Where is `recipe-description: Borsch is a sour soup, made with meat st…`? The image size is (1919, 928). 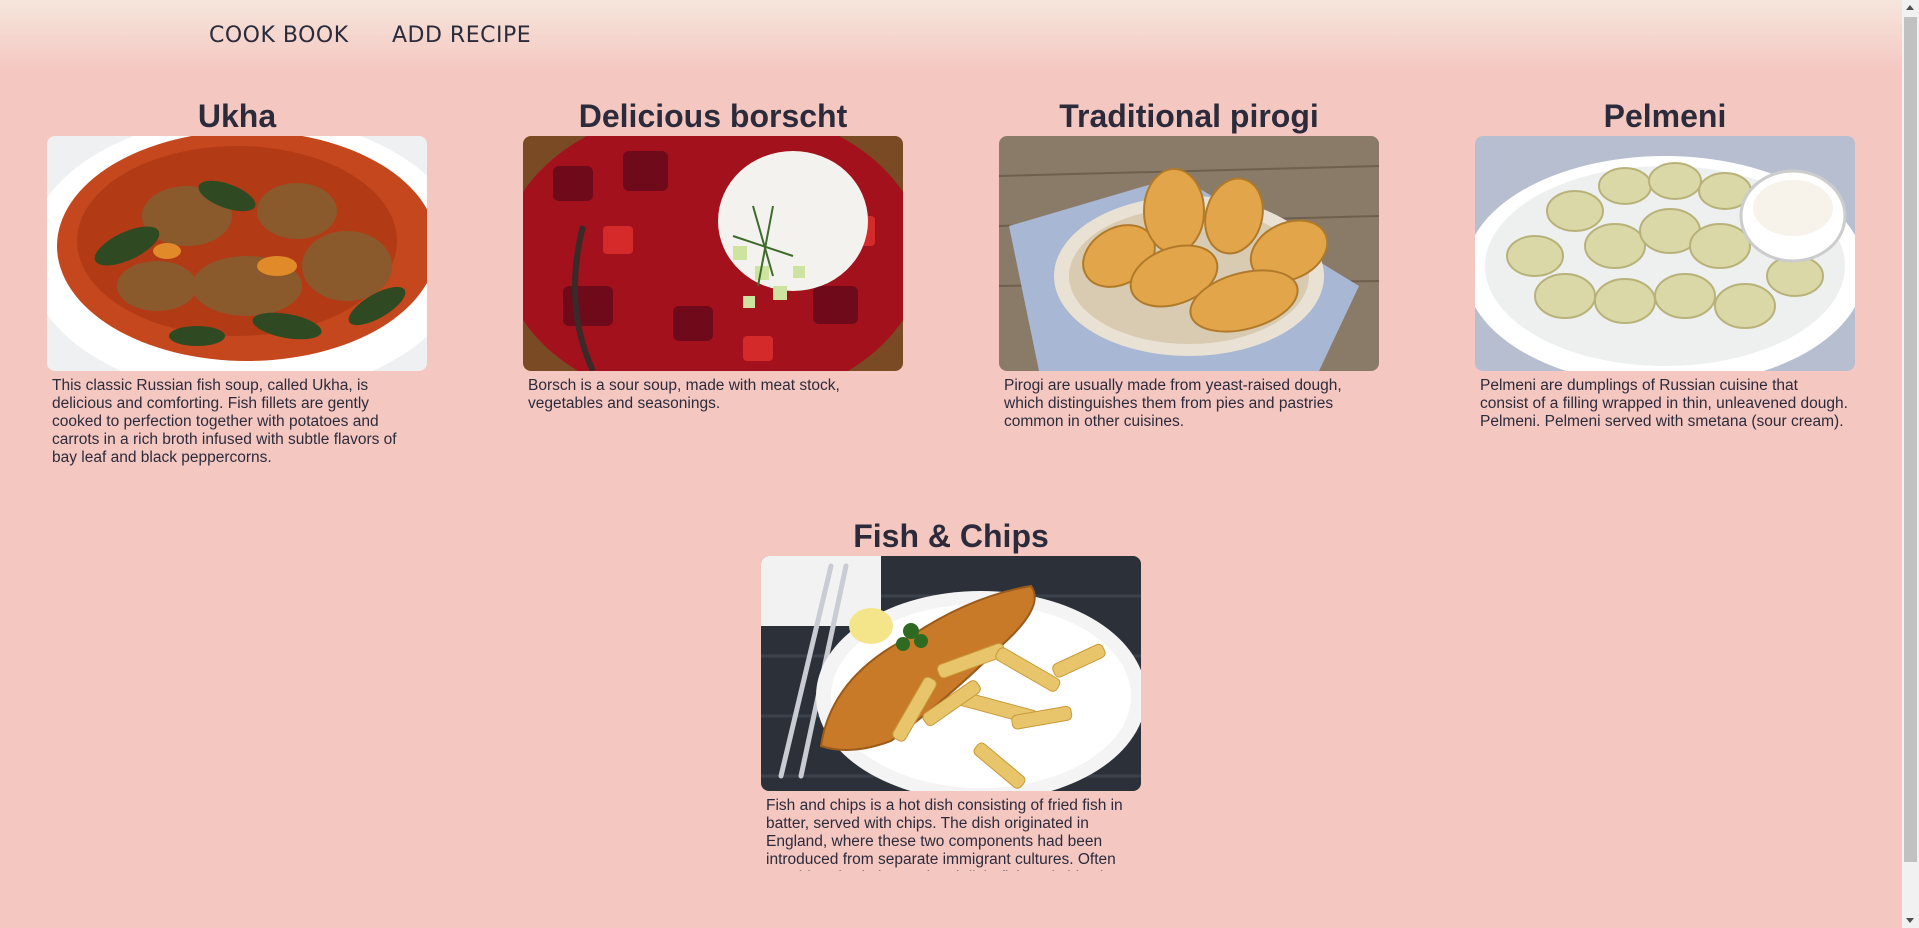
recipe-description: Borsch is a sour soup, made with meat st… is located at coordinates (684, 394).